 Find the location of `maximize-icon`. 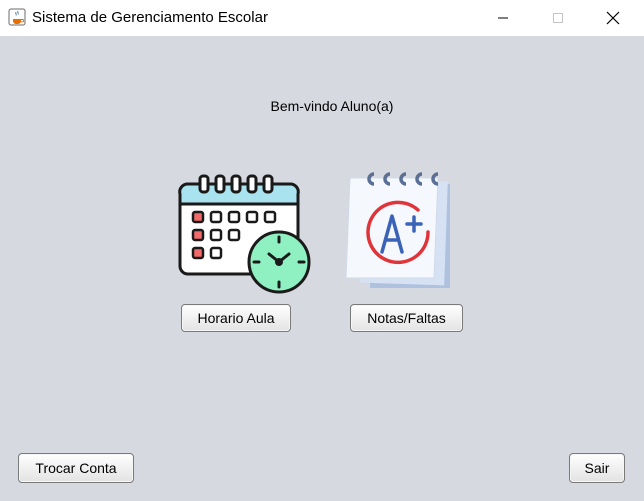

maximize-icon is located at coordinates (558, 18).